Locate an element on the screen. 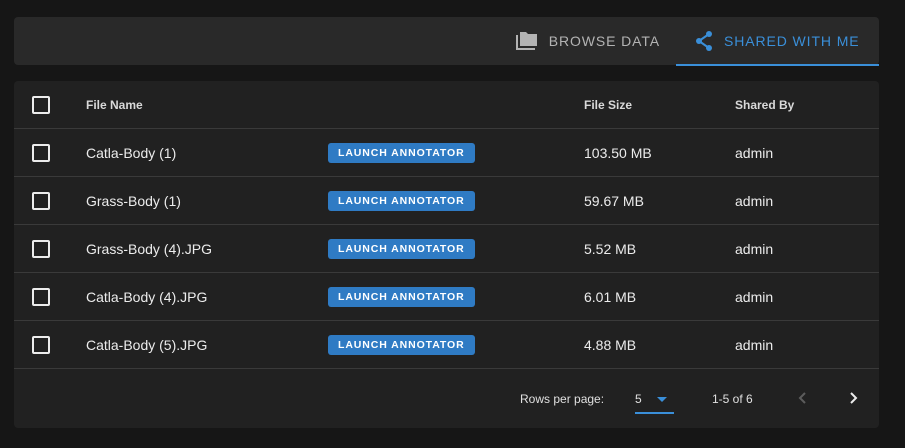 Image resolution: width=905 pixels, height=448 pixels. tab-bar: BROWSE DATA SHARED WITH ME is located at coordinates (446, 41).